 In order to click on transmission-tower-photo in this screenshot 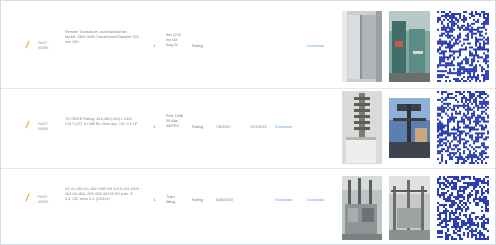, I will do `click(409, 128)`.